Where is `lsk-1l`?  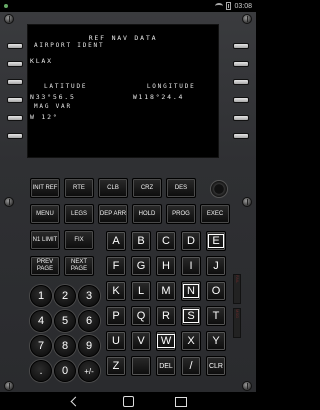 lsk-1l is located at coordinates (15, 46).